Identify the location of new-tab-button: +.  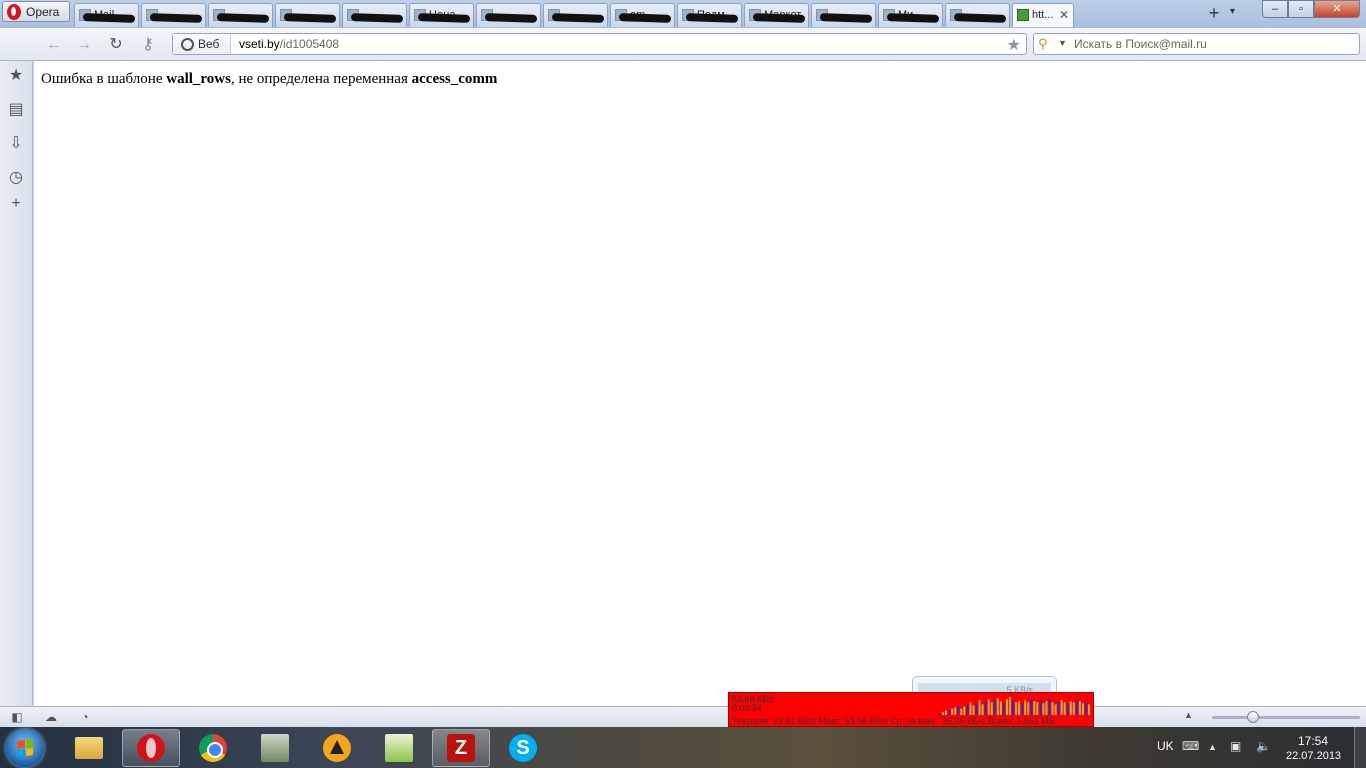
(1214, 13).